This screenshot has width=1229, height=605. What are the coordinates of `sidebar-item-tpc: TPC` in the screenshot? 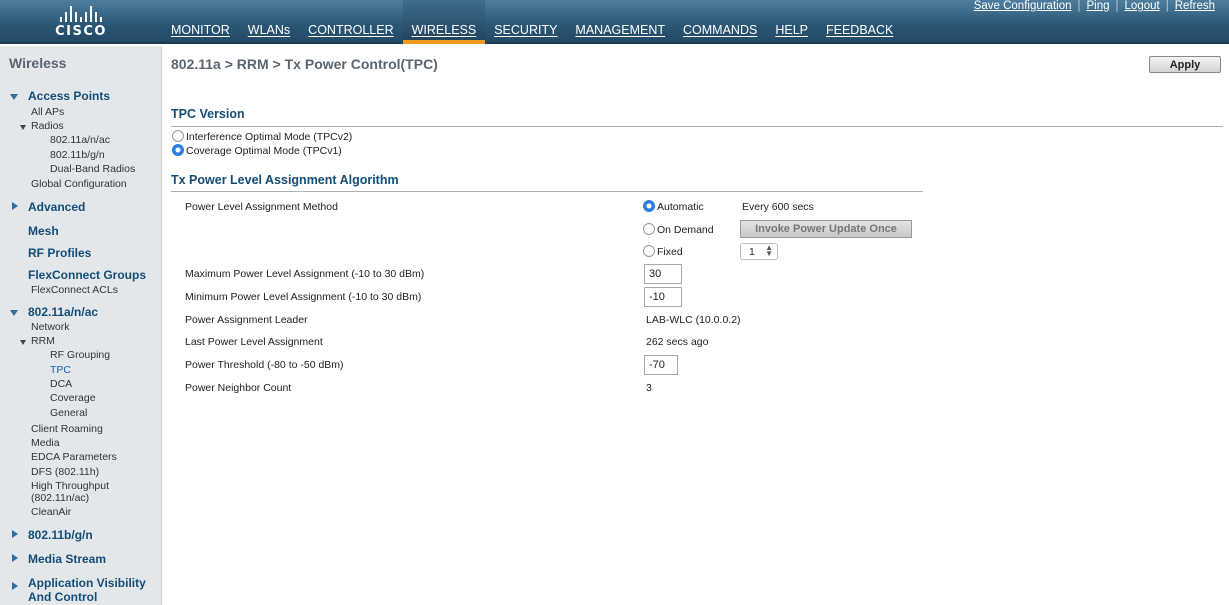 It's located at (60, 370).